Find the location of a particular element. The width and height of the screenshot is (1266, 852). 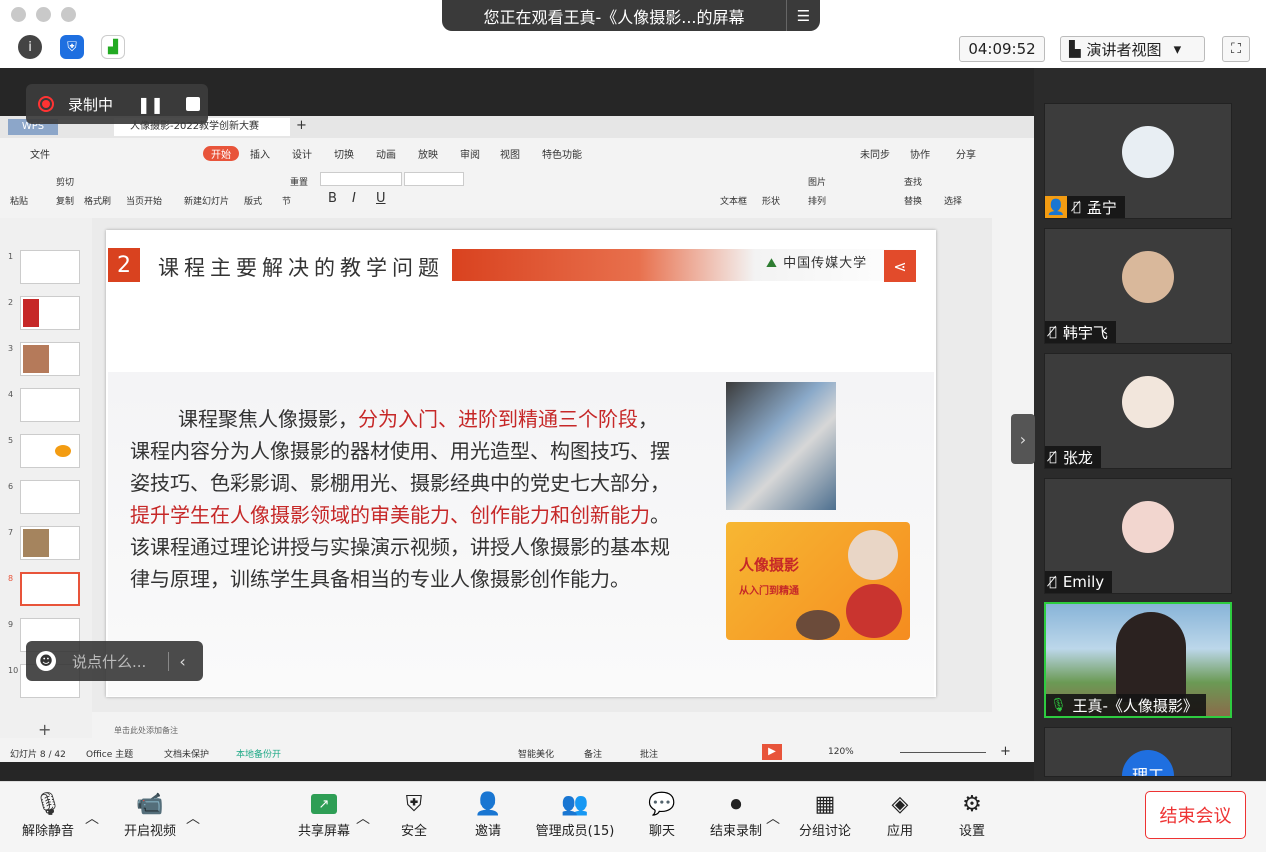

unmute-button: 🎙 解除静音 is located at coordinates (48, 814).